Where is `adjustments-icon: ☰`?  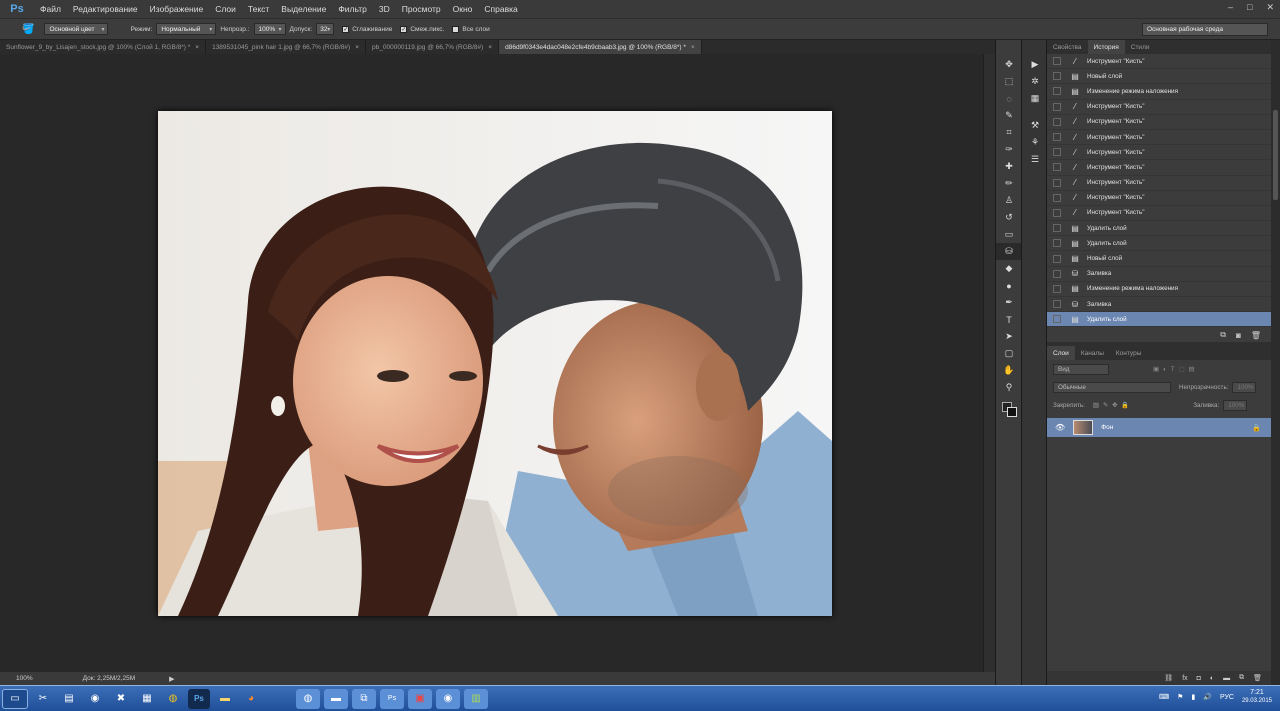 adjustments-icon: ☰ is located at coordinates (1035, 159).